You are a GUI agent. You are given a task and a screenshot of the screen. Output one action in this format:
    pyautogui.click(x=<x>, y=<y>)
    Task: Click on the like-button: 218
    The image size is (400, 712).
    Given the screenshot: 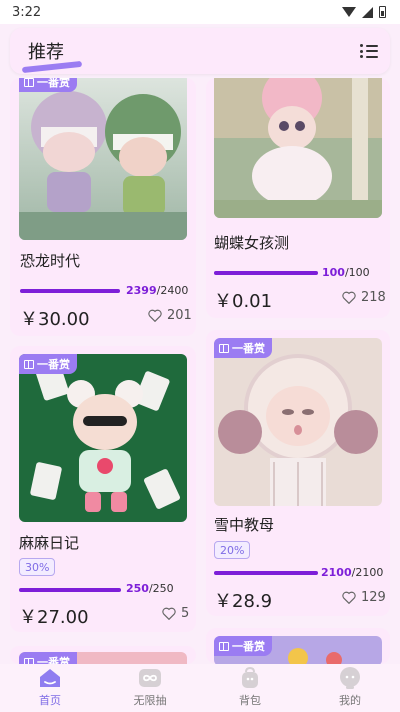 What is the action you would take?
    pyautogui.click(x=364, y=297)
    